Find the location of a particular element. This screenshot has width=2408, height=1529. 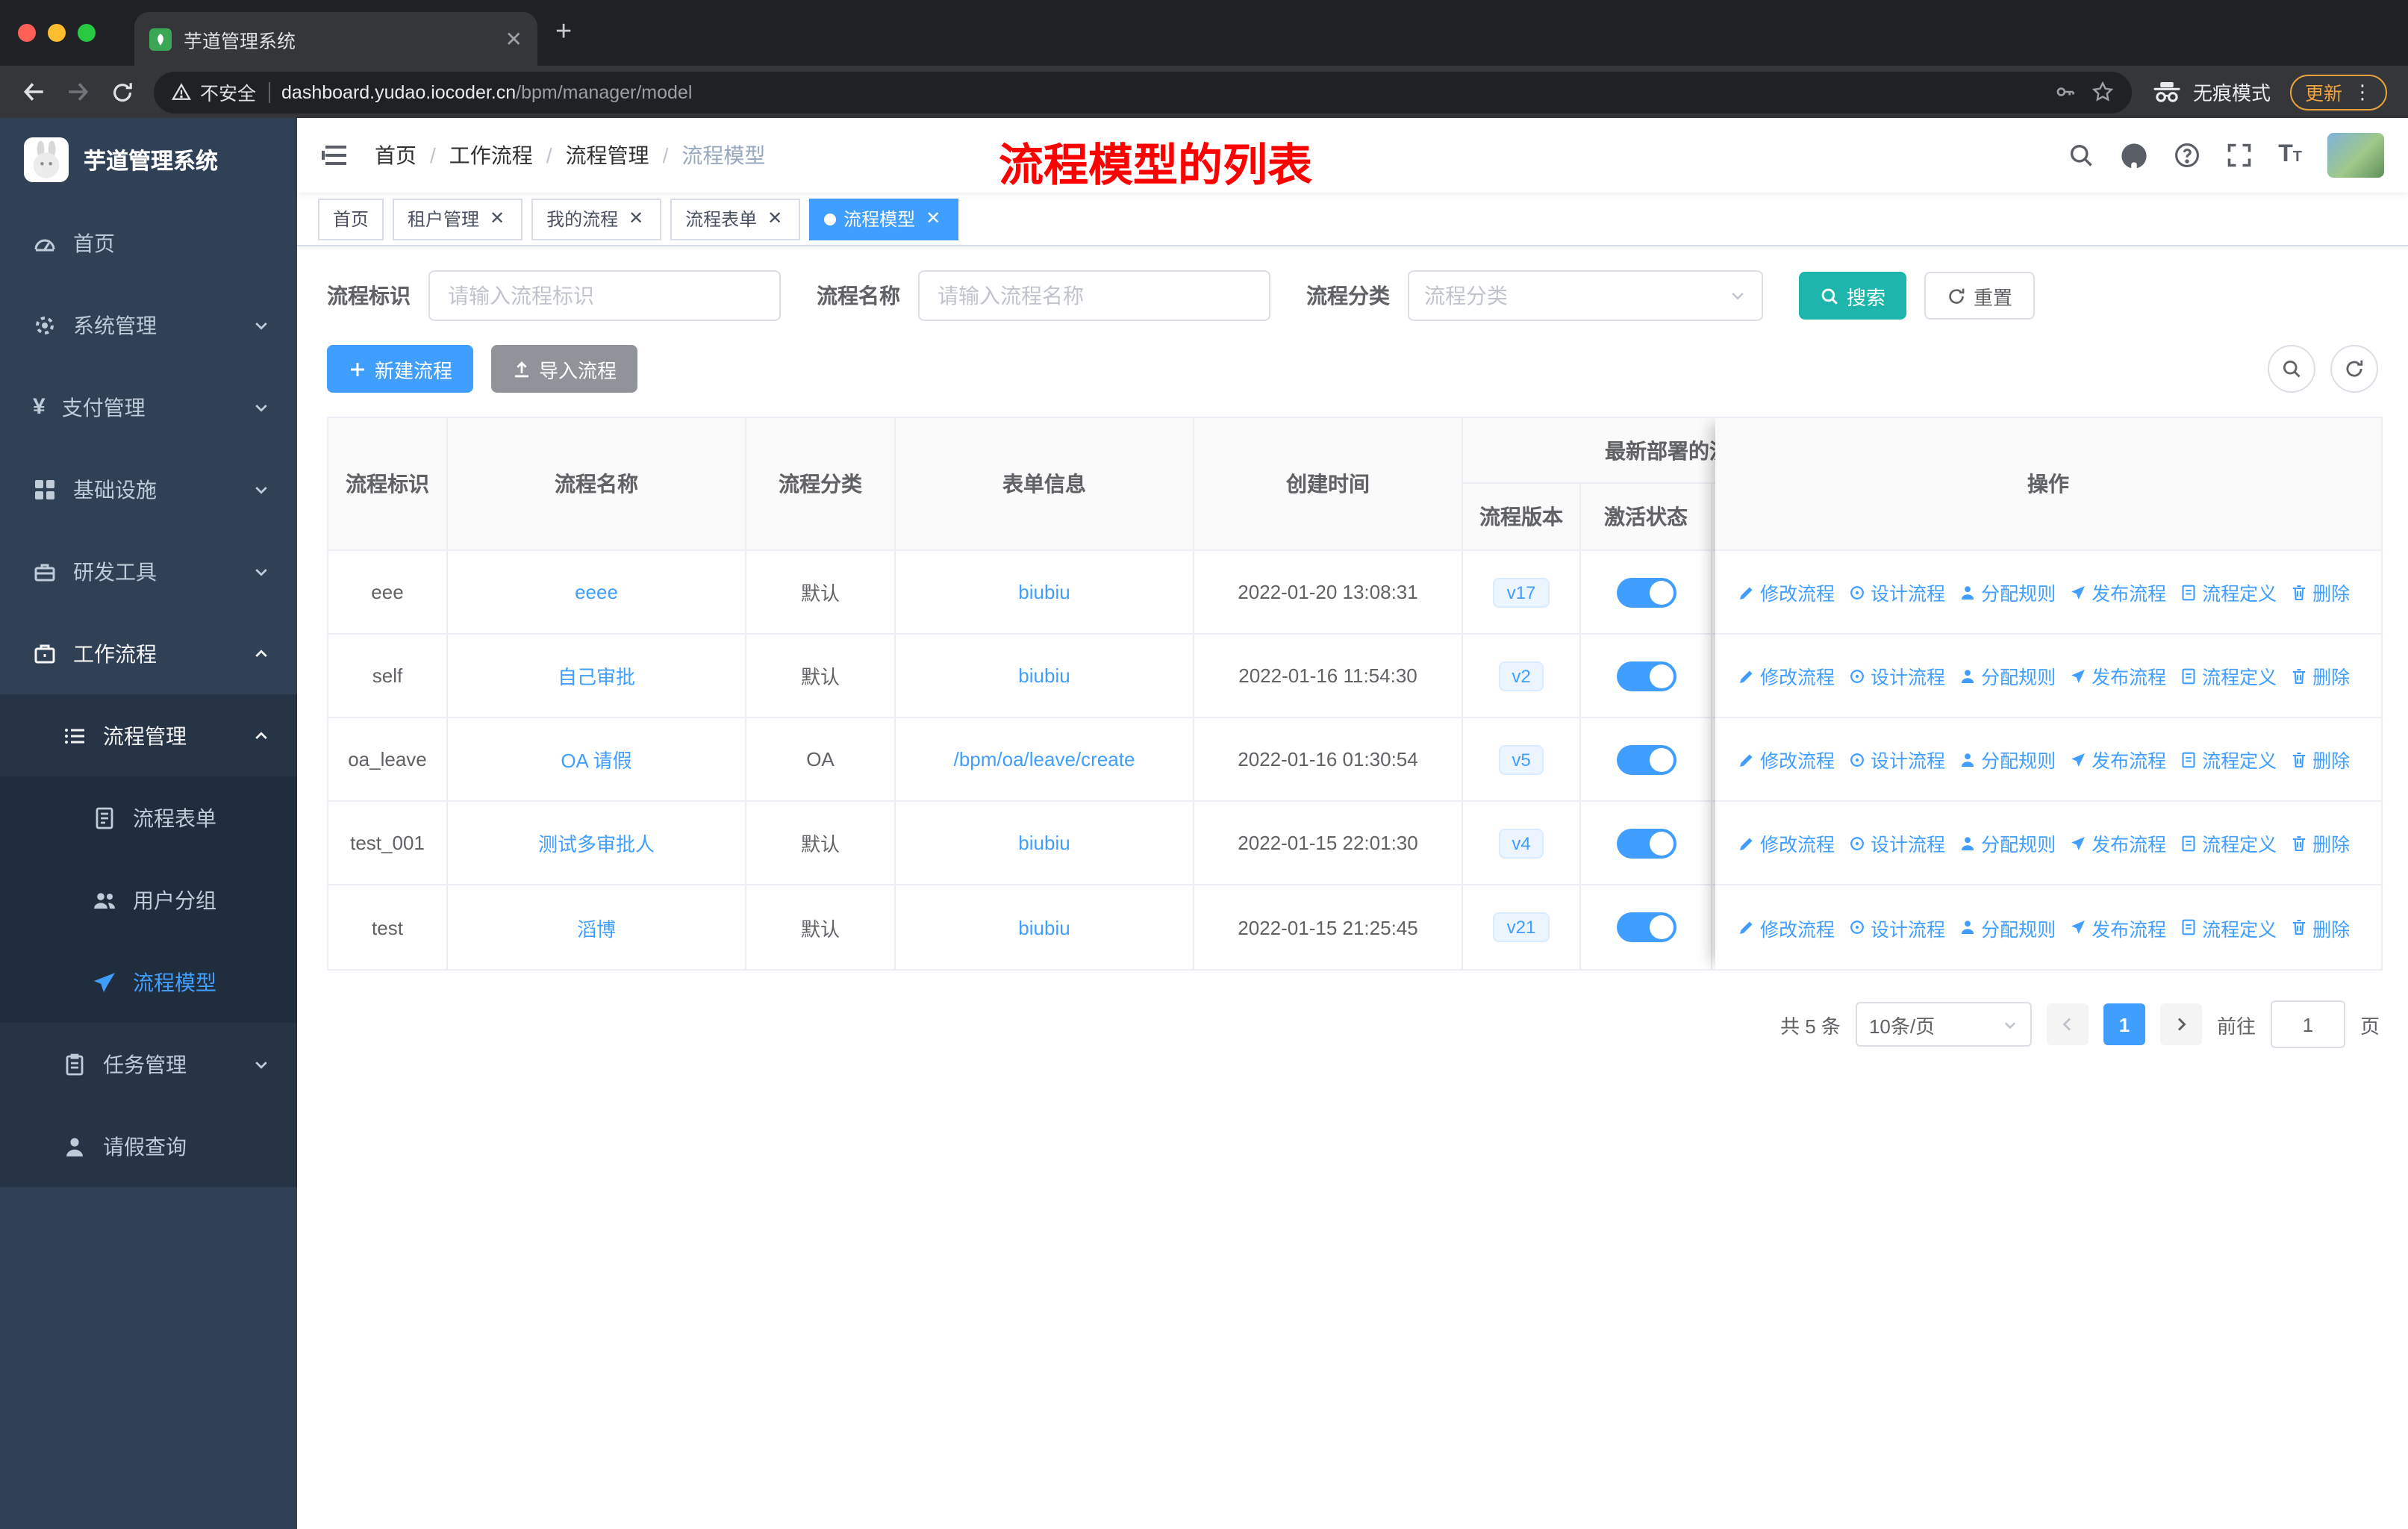

category-select: 流程分类 is located at coordinates (1585, 295).